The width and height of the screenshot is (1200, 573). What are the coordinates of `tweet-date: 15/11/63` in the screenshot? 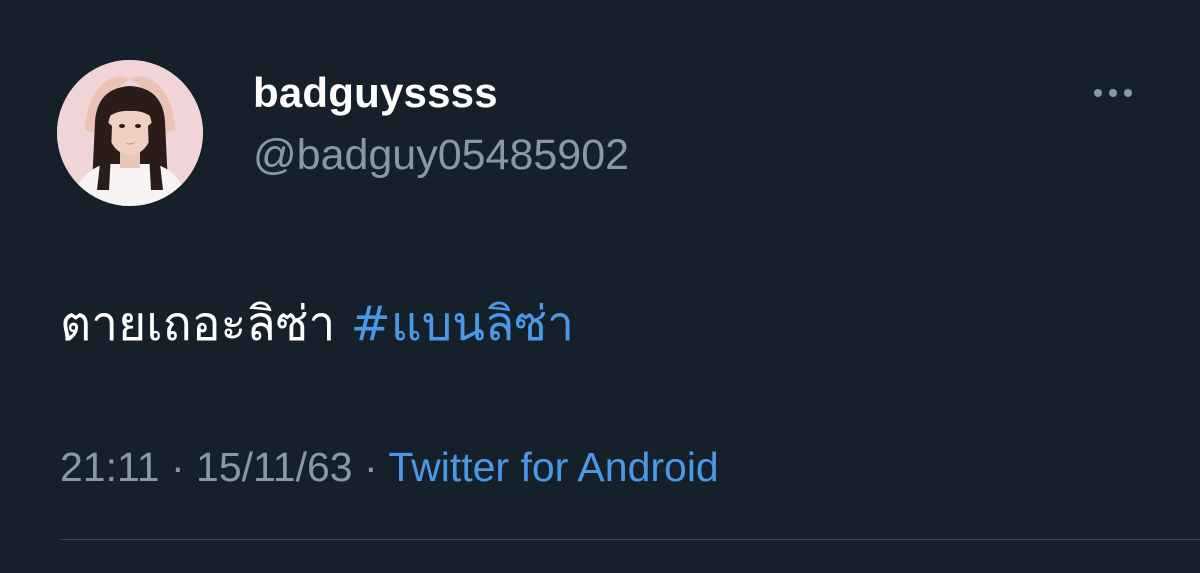 It's located at (274, 467).